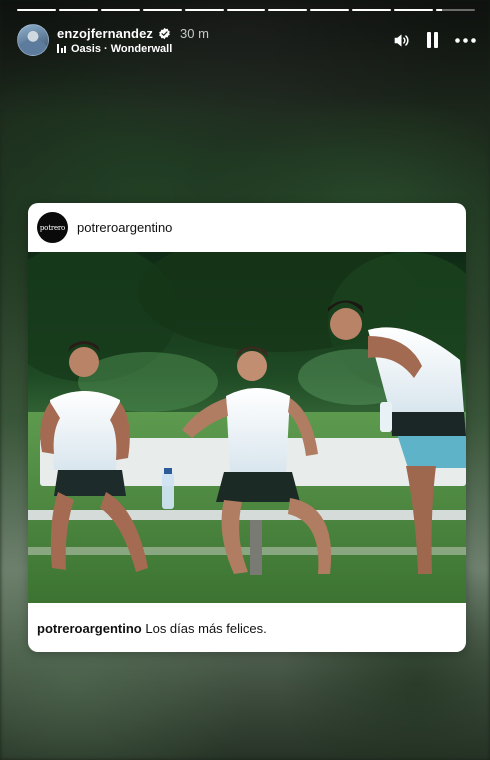 The height and width of the screenshot is (760, 490). I want to click on shared-post-caption: potreroargentino Los días más felices., so click(247, 619).